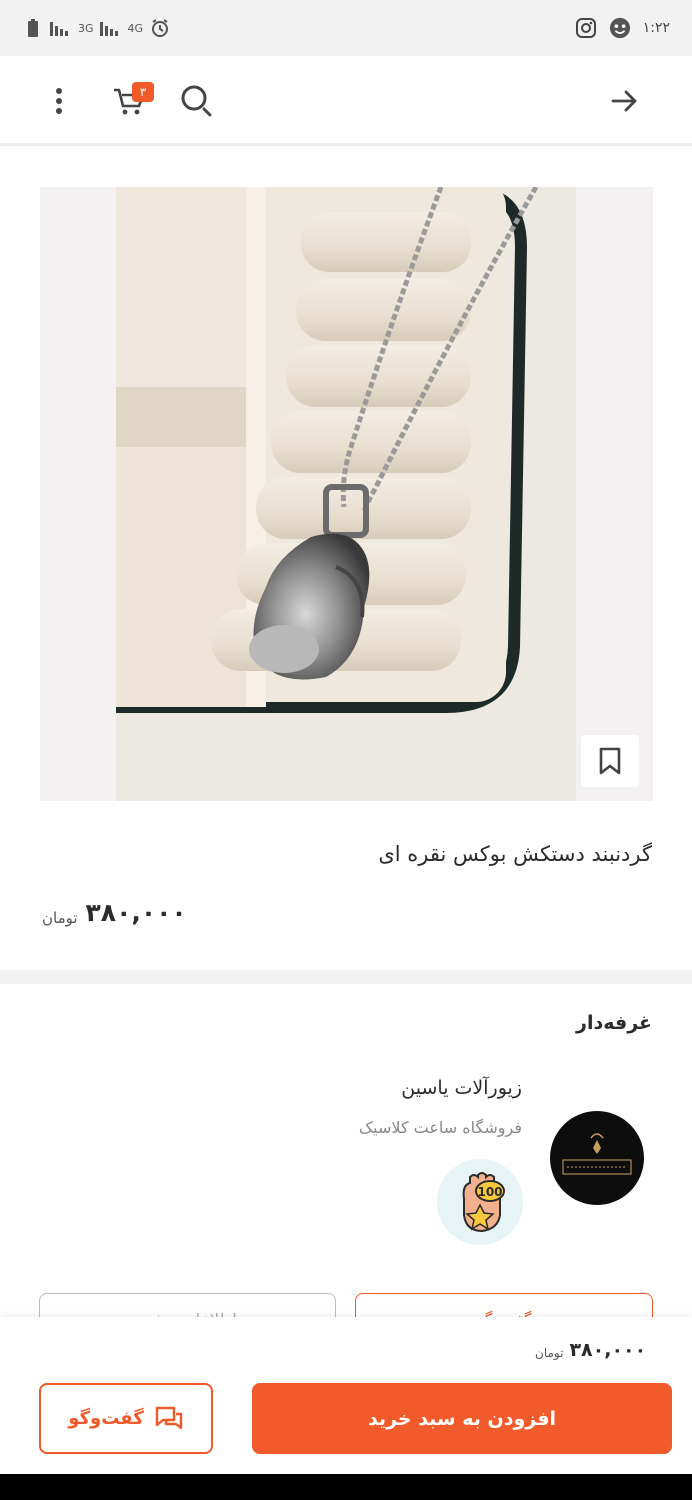 The width and height of the screenshot is (692, 1500). Describe the element at coordinates (515, 854) in the screenshot. I see `product-title: گردنبند دستکش بوکس نقره ای` at that location.